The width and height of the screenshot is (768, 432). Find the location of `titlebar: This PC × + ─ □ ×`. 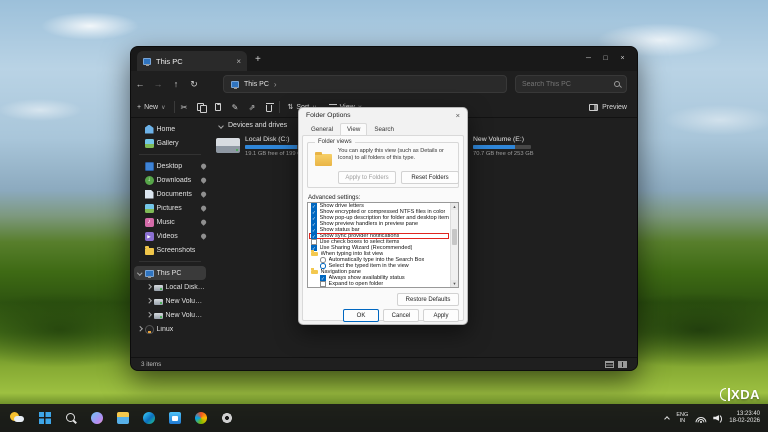

titlebar: This PC × + ─ □ × is located at coordinates (384, 59).